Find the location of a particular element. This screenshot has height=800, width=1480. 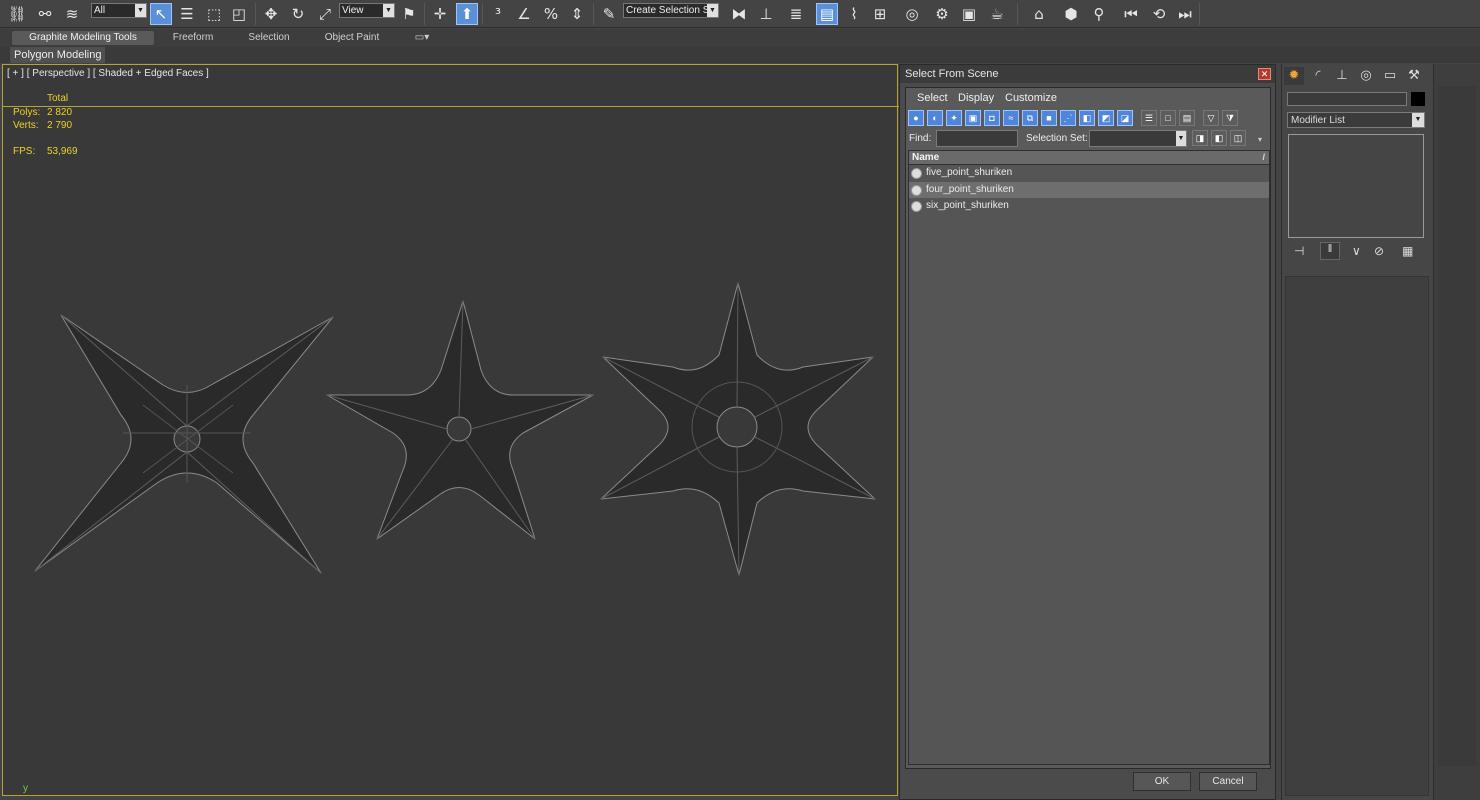

remove-modifier-icon: ⊘ is located at coordinates (1379, 251).